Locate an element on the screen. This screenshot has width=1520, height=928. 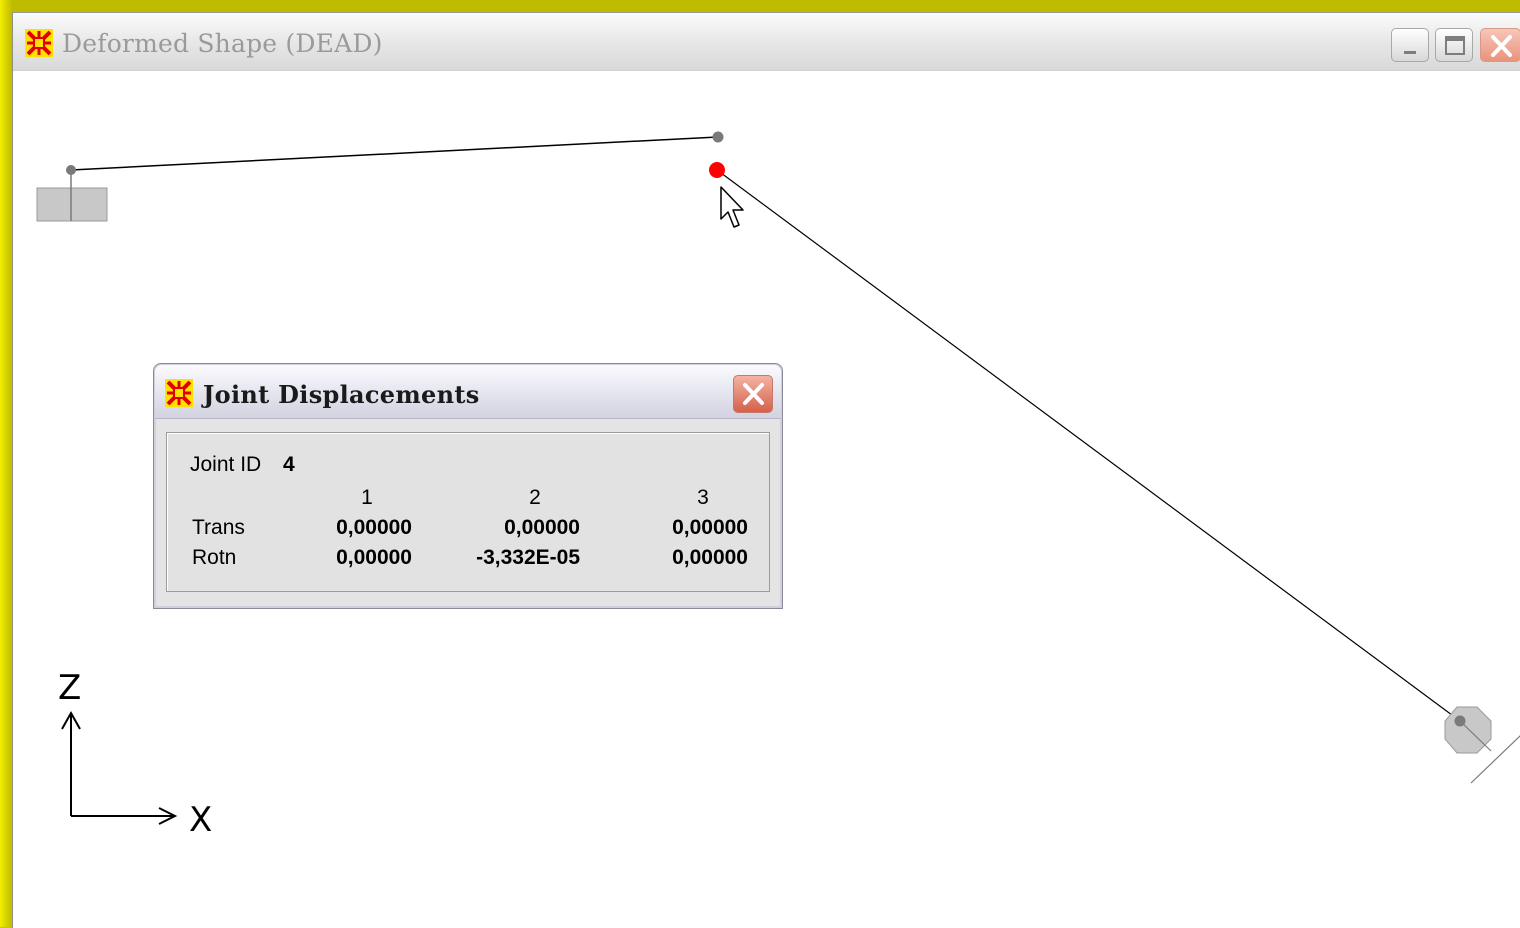
rotn-value-3: 0,00000 is located at coordinates (710, 557).